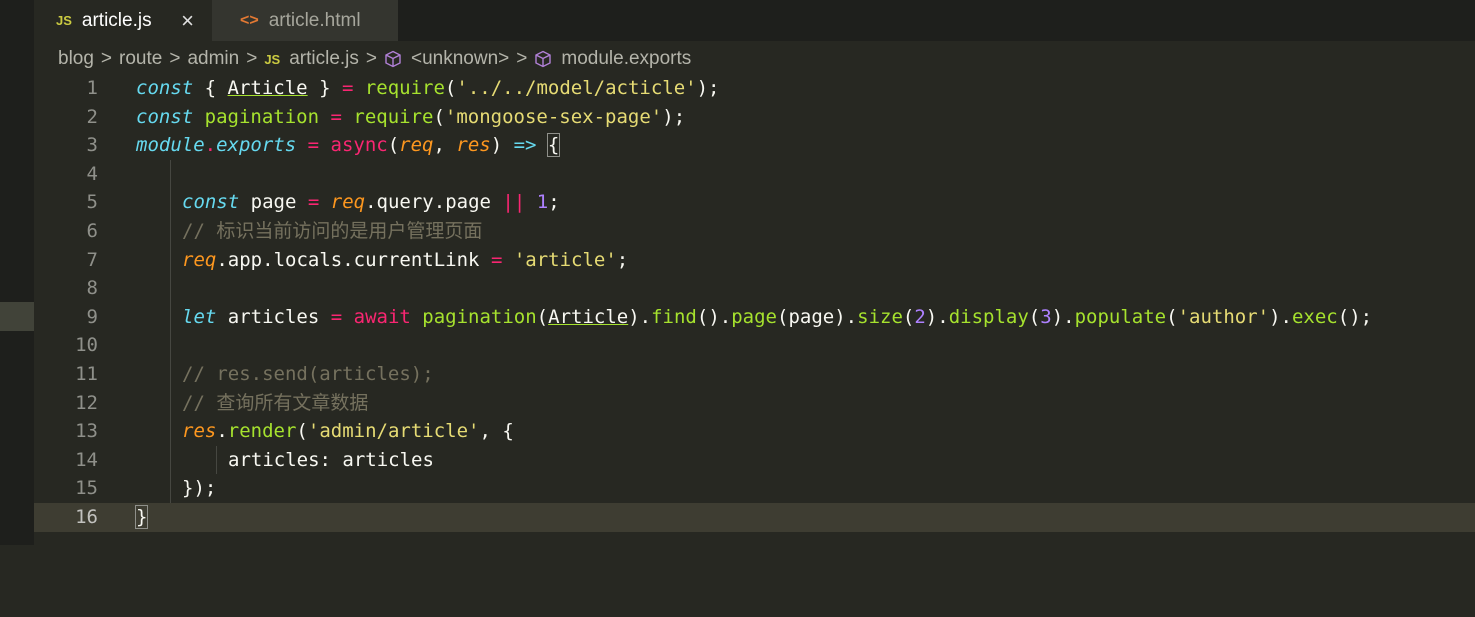  What do you see at coordinates (140, 59) in the screenshot?
I see `breadcrumb-item-route: route` at bounding box center [140, 59].